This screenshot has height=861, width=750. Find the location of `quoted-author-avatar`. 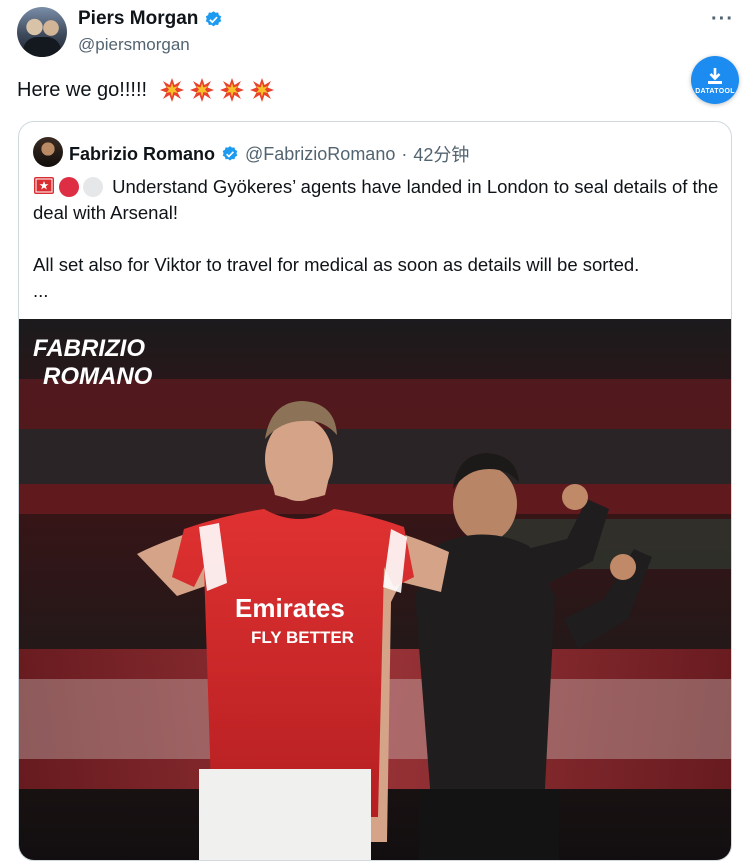

quoted-author-avatar is located at coordinates (48, 152).